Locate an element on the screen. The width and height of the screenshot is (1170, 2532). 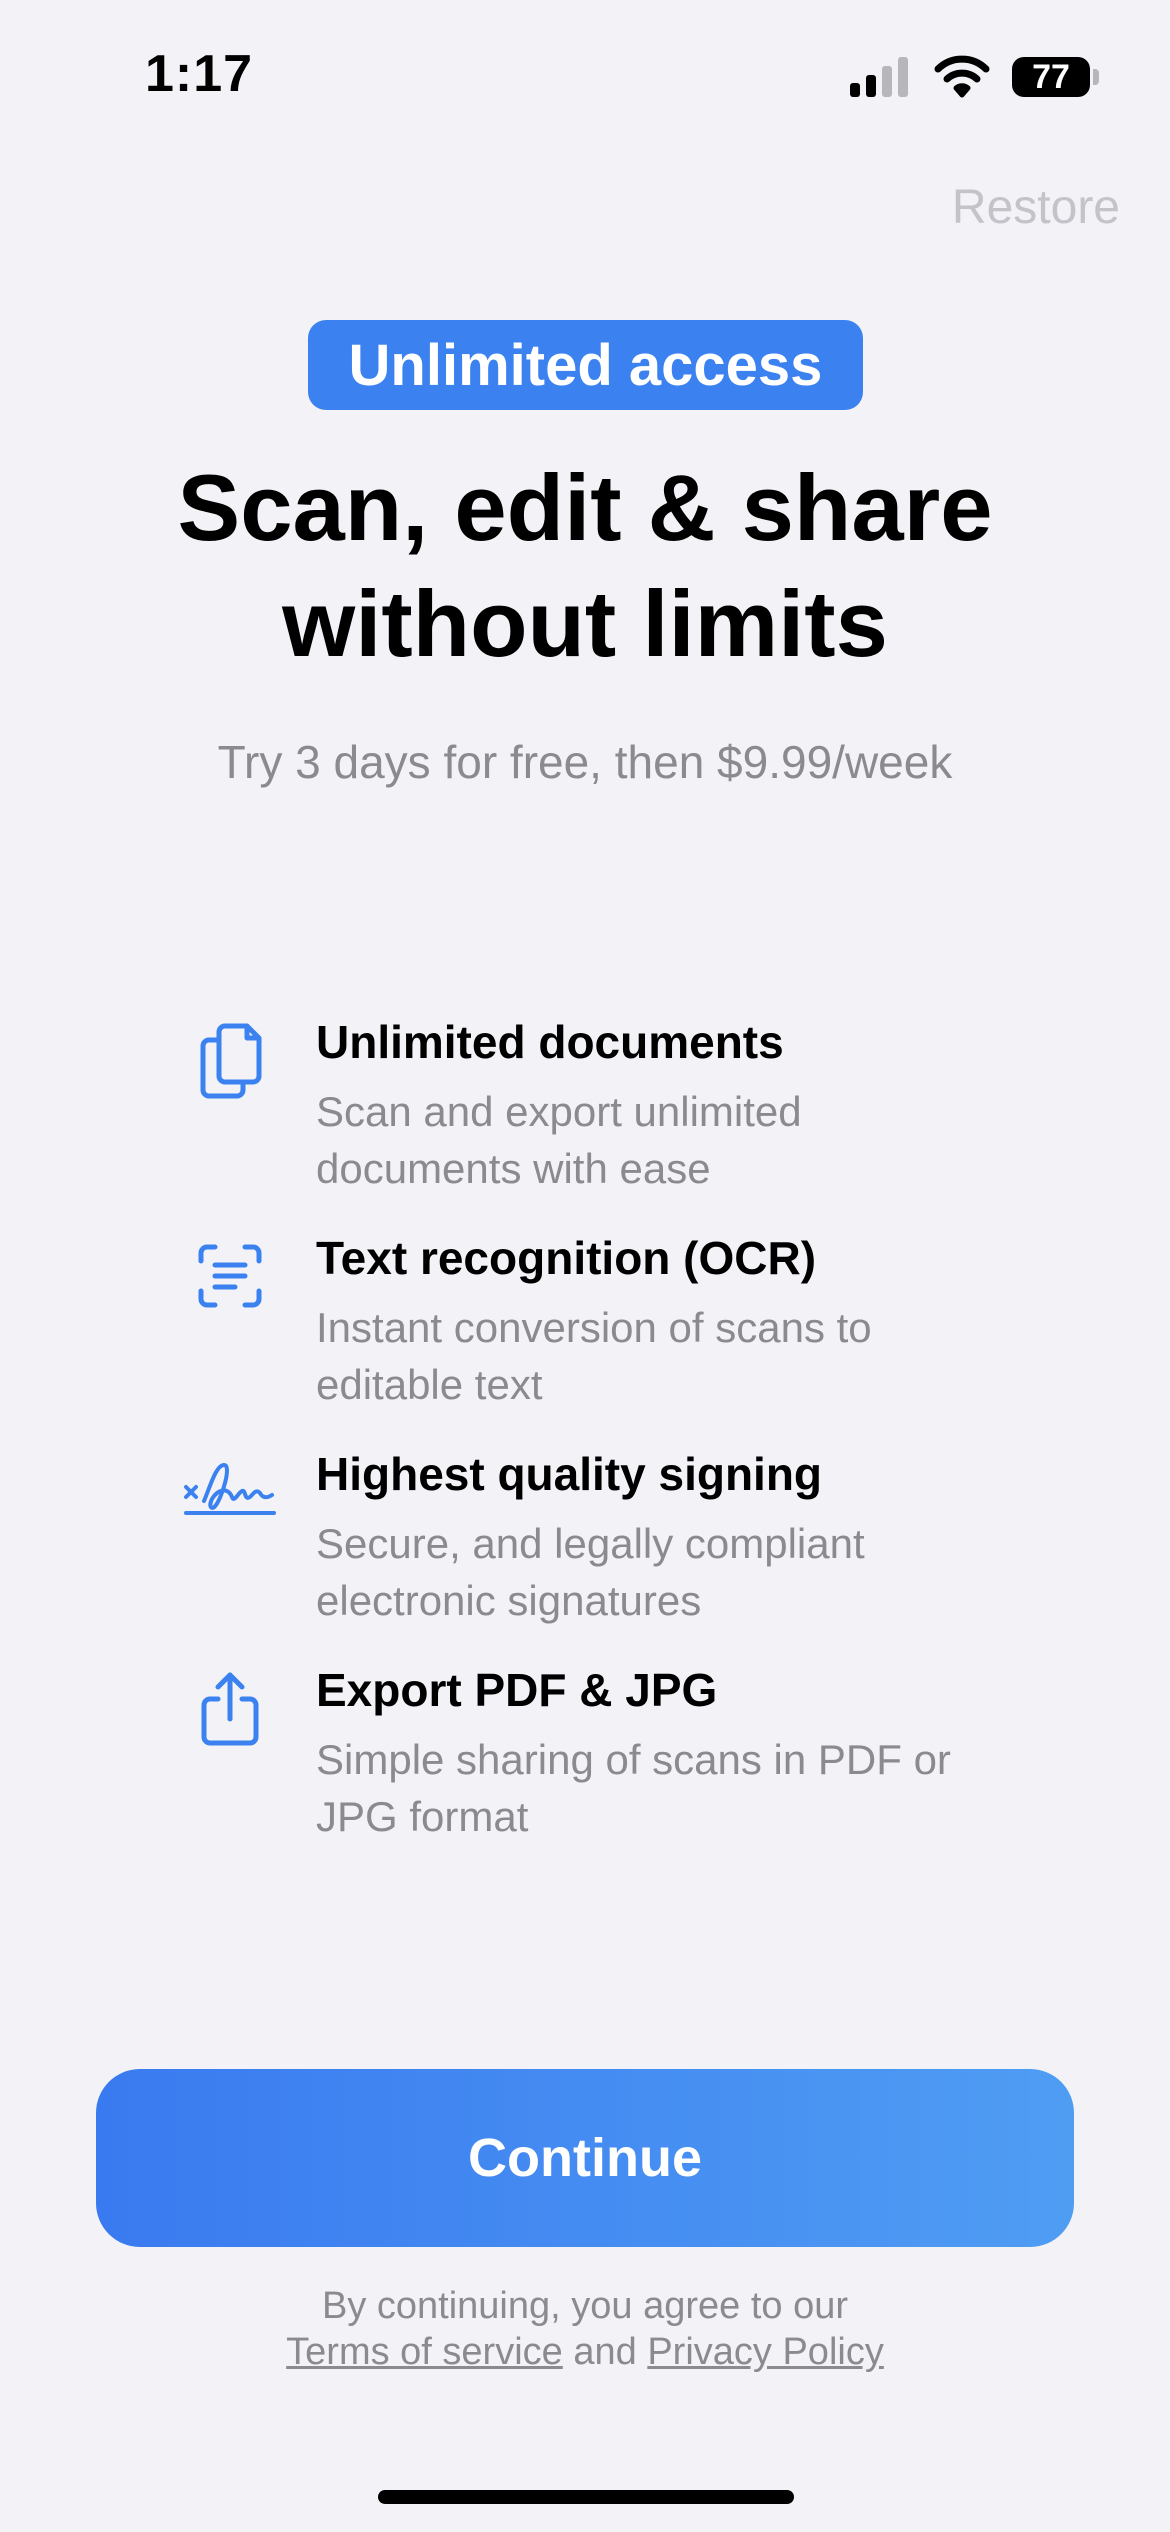
legal-prefix: By continuing, you agree to our is located at coordinates (584, 2306).